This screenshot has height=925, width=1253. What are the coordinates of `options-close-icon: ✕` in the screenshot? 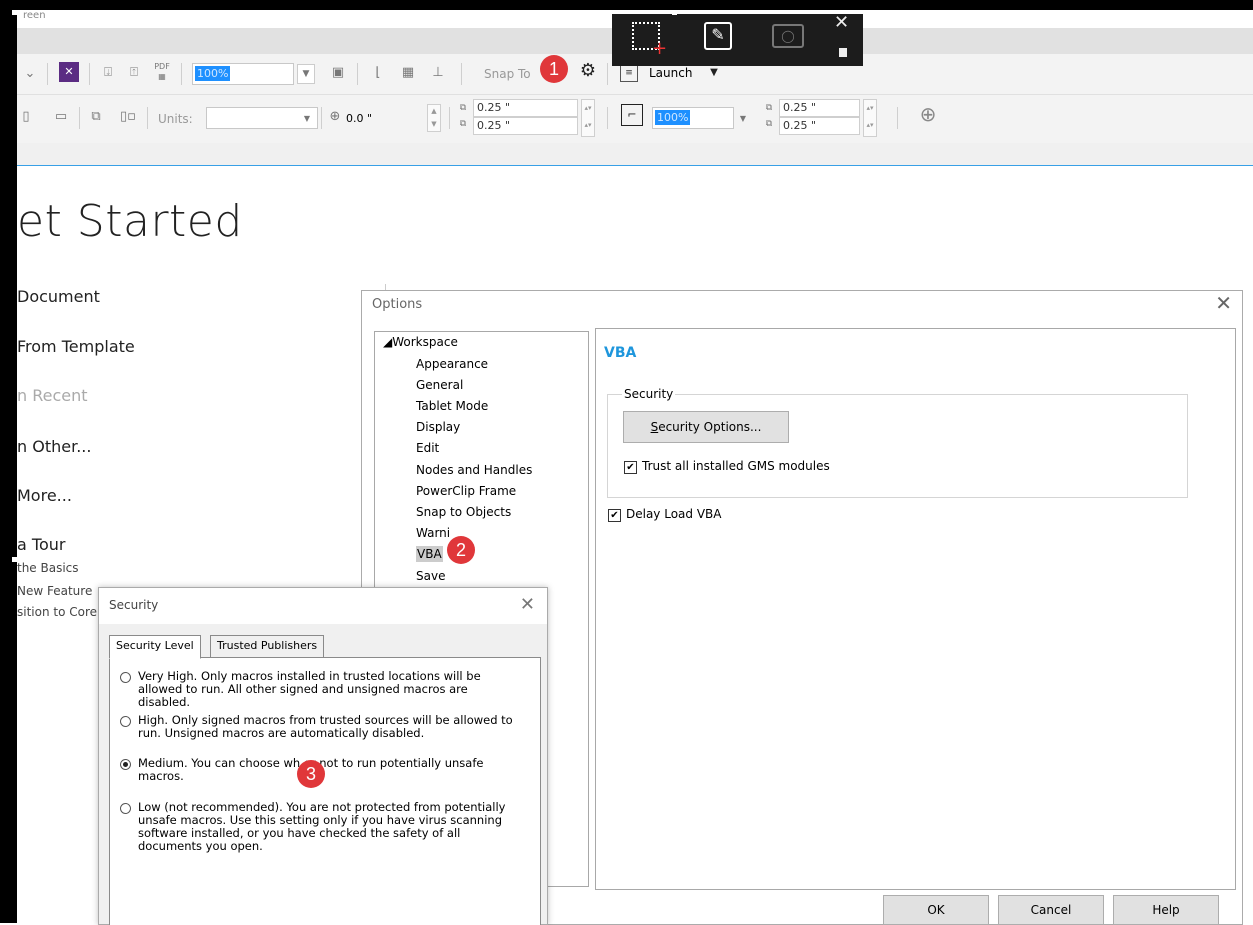 It's located at (1223, 303).